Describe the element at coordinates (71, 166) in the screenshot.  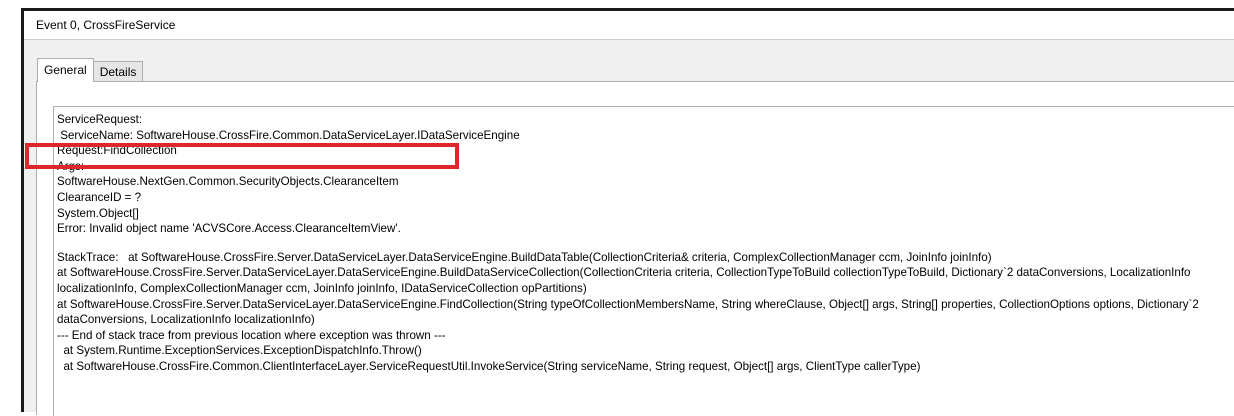
I see `text-line: Args:` at that location.